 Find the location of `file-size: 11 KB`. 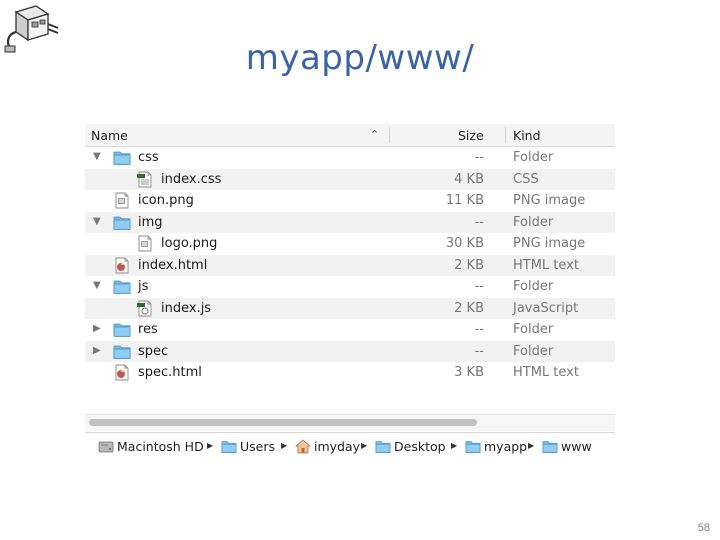

file-size: 11 KB is located at coordinates (464, 200).